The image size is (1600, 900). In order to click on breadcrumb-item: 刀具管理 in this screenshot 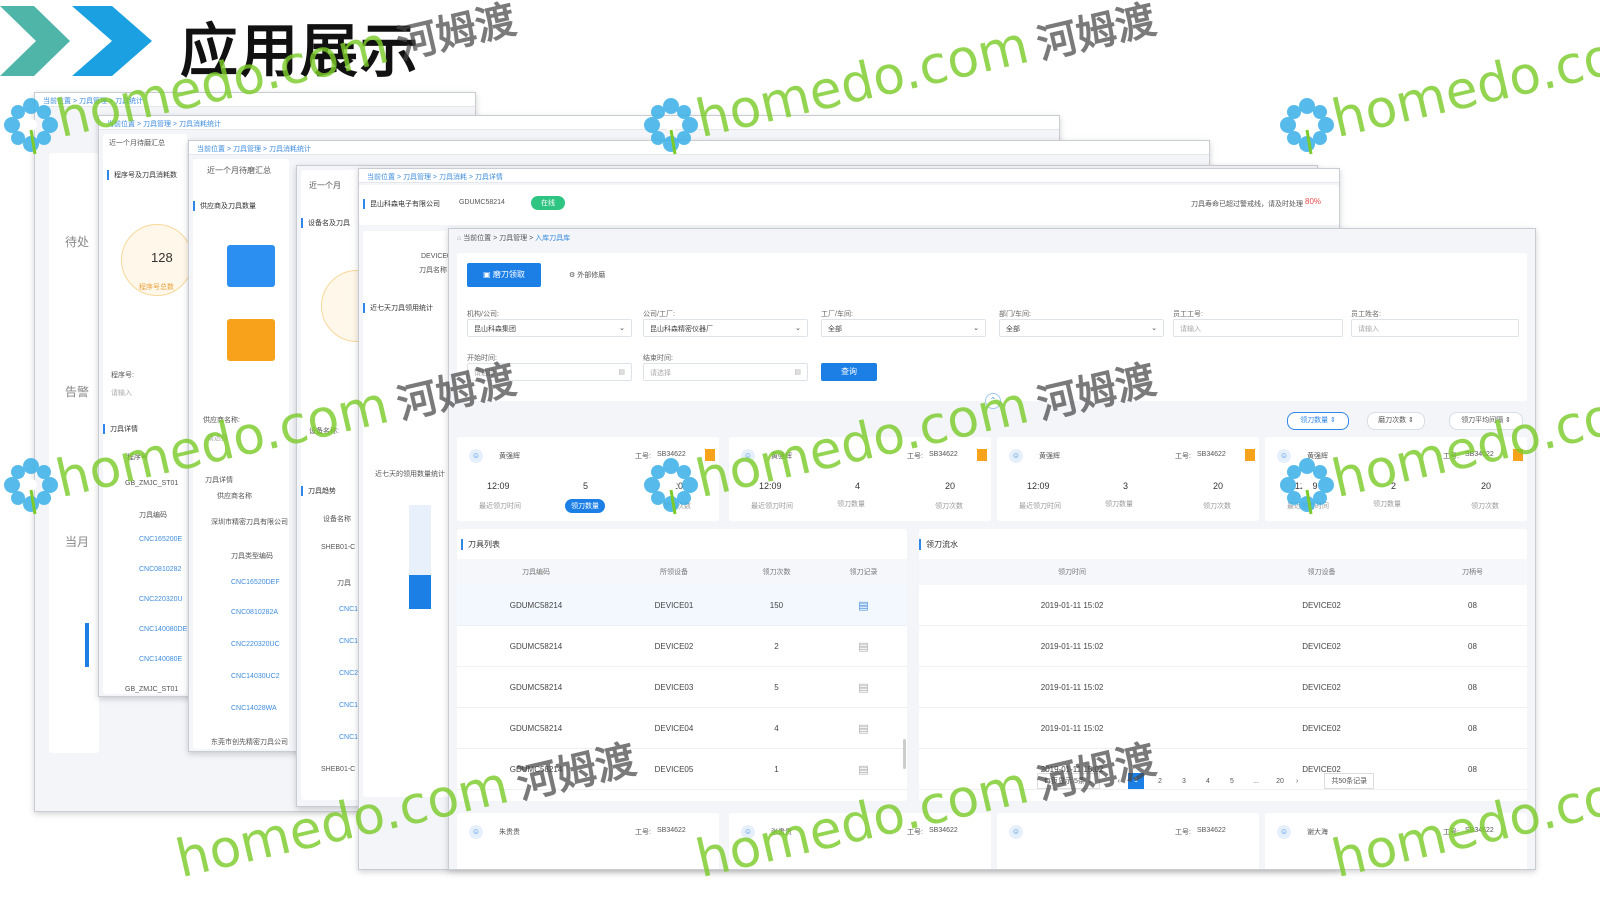, I will do `click(513, 238)`.